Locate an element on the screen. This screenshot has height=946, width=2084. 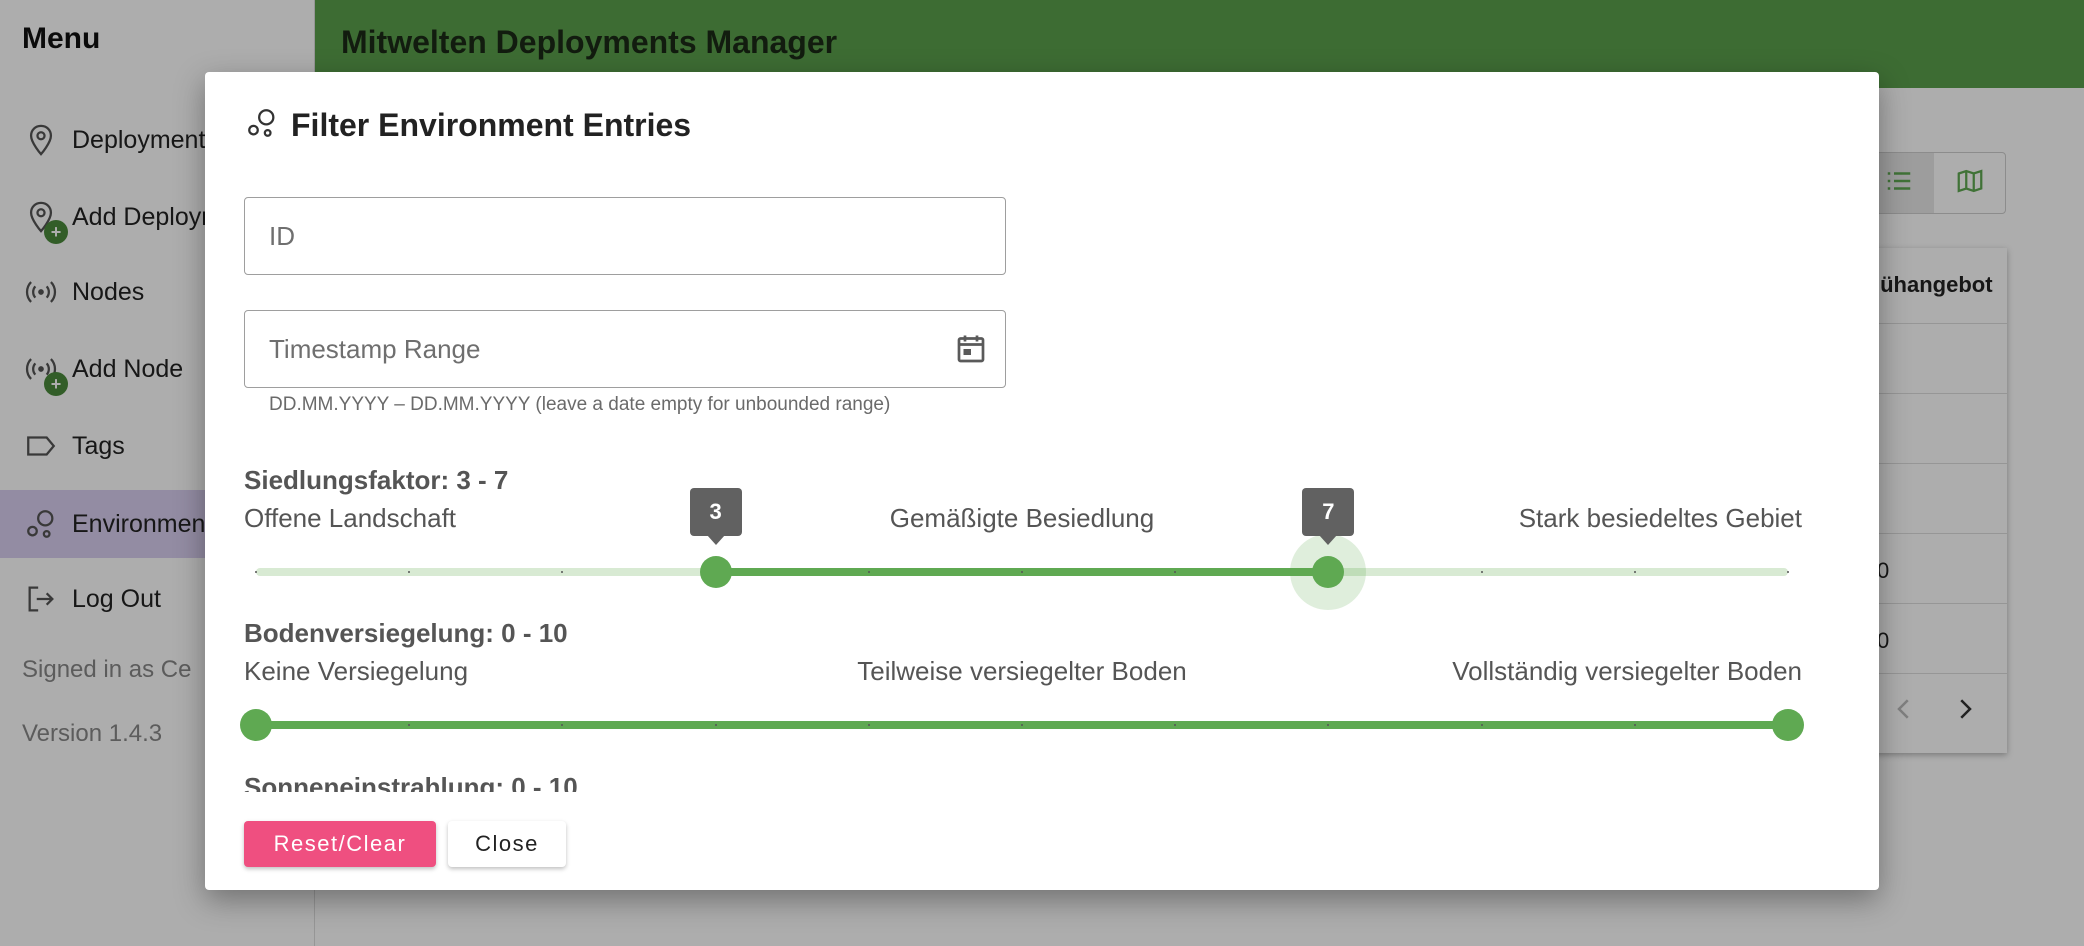
close-button: Close is located at coordinates (507, 844).